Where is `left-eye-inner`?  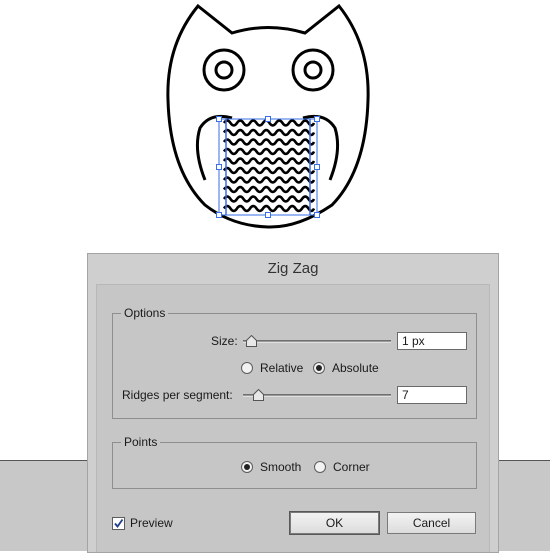
left-eye-inner is located at coordinates (224, 70).